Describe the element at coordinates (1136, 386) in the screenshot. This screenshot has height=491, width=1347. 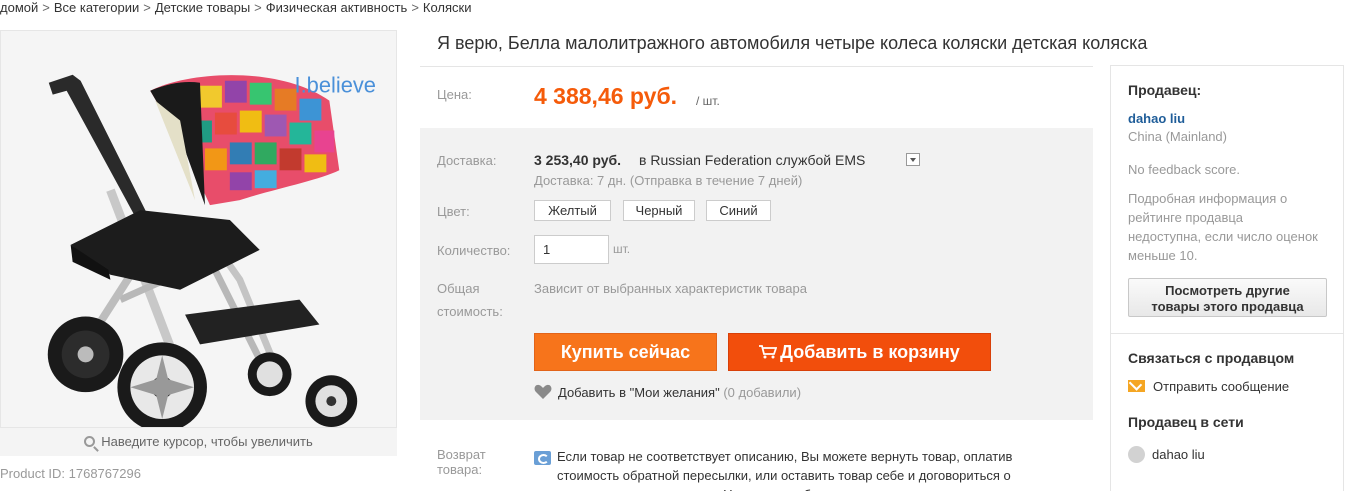
I see `mail-icon` at that location.